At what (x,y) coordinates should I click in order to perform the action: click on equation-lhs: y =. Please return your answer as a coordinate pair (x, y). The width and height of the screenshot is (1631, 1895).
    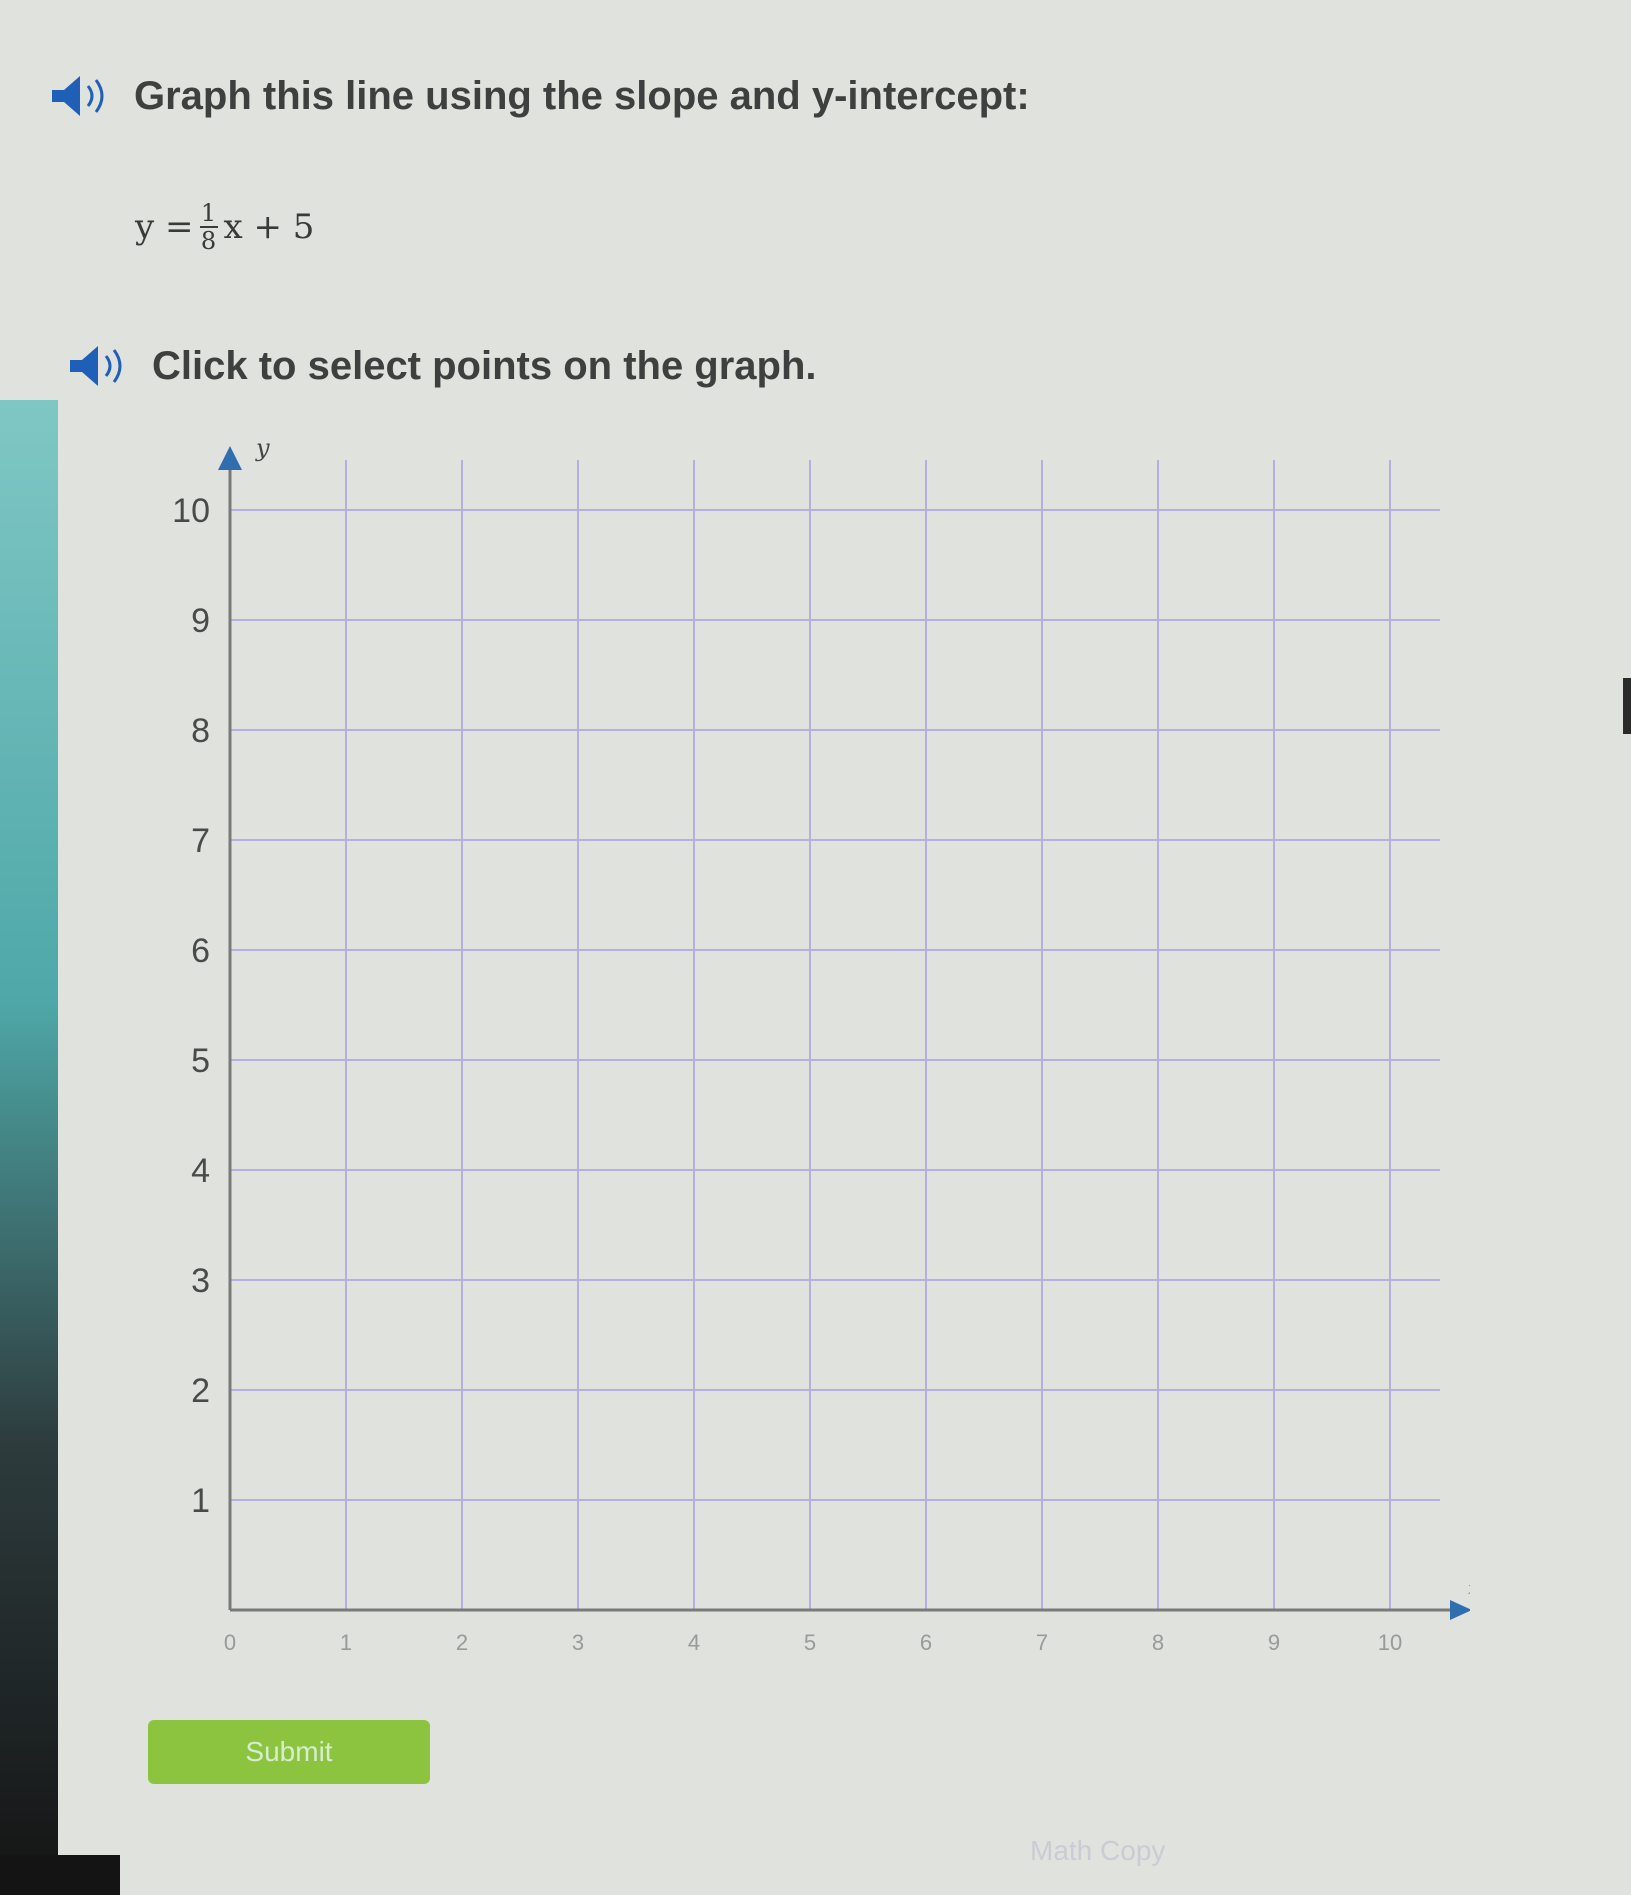
    Looking at the image, I should click on (164, 227).